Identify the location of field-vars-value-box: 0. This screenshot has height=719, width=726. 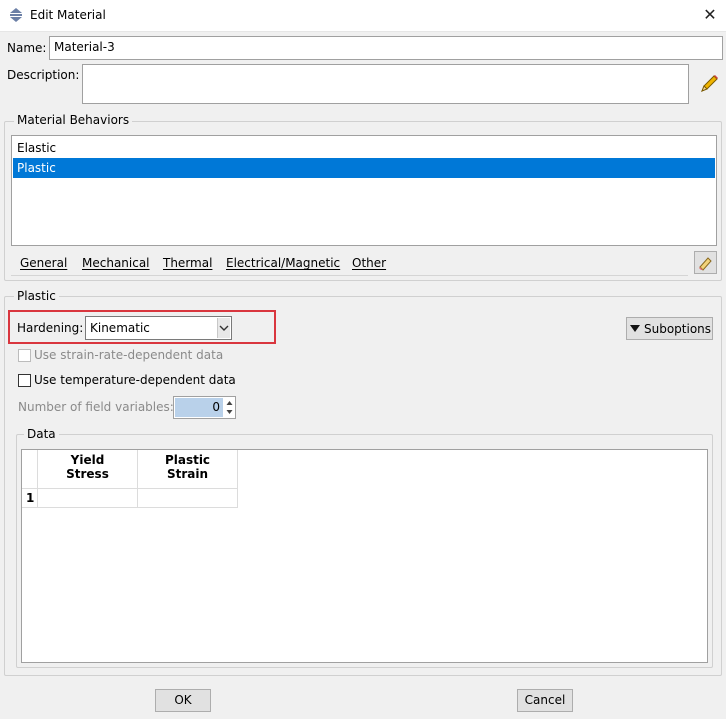
(199, 407).